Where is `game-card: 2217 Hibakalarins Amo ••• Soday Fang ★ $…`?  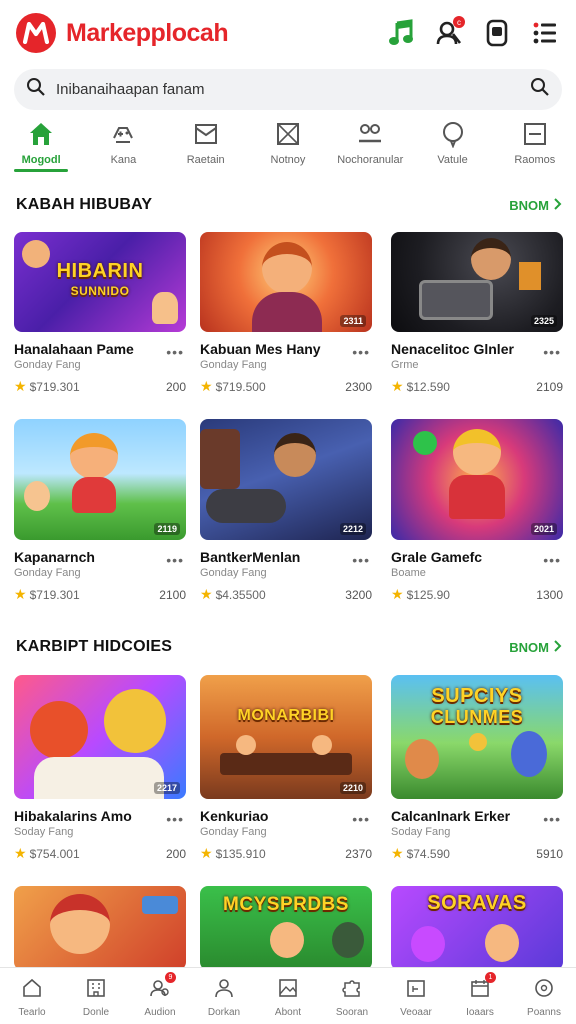 game-card: 2217 Hibakalarins Amo ••• Soday Fang ★ $… is located at coordinates (100, 768).